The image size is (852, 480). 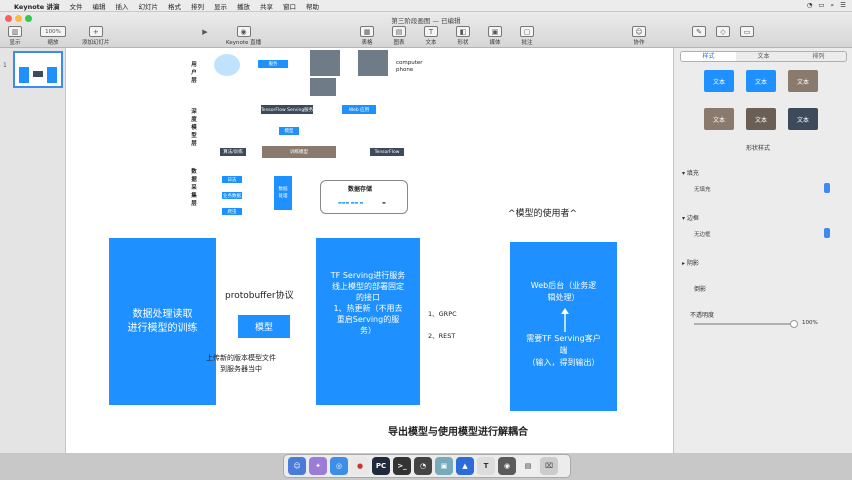 What do you see at coordinates (318, 466) in the screenshot?
I see `launchpad-icon: ✦` at bounding box center [318, 466].